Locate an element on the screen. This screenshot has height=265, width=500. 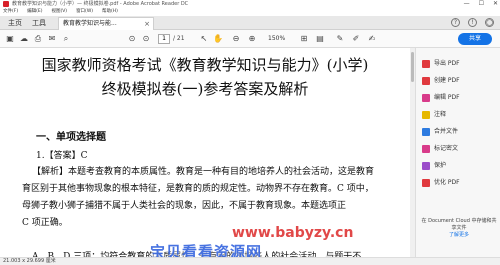
export-pdf-icon is located at coordinates (426, 63).